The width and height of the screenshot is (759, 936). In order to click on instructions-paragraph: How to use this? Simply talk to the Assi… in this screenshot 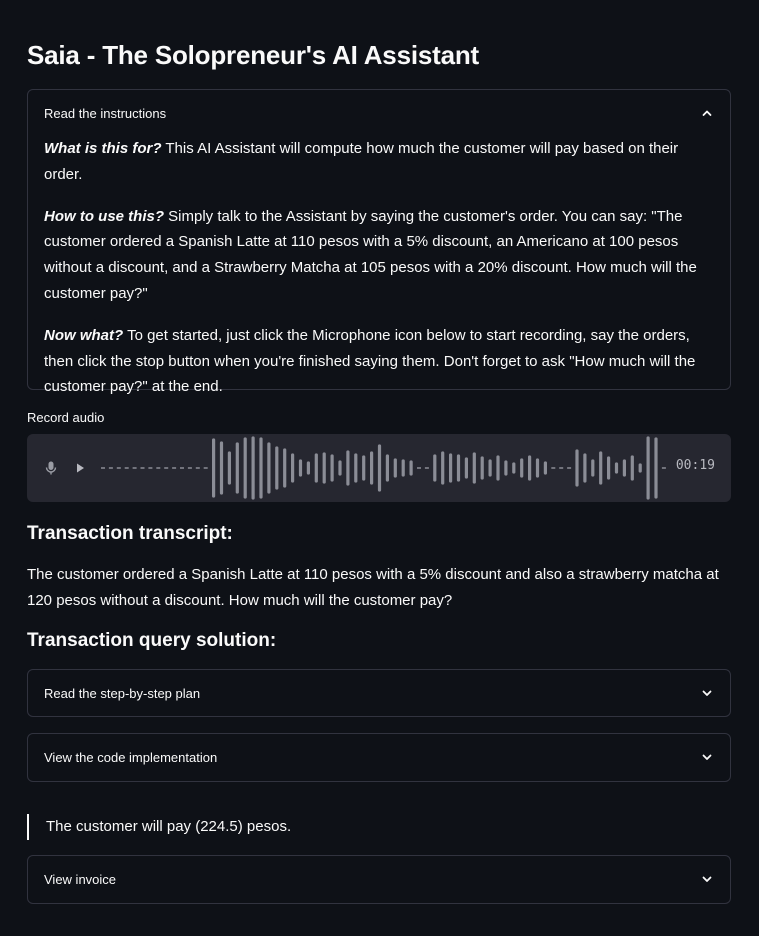, I will do `click(379, 255)`.